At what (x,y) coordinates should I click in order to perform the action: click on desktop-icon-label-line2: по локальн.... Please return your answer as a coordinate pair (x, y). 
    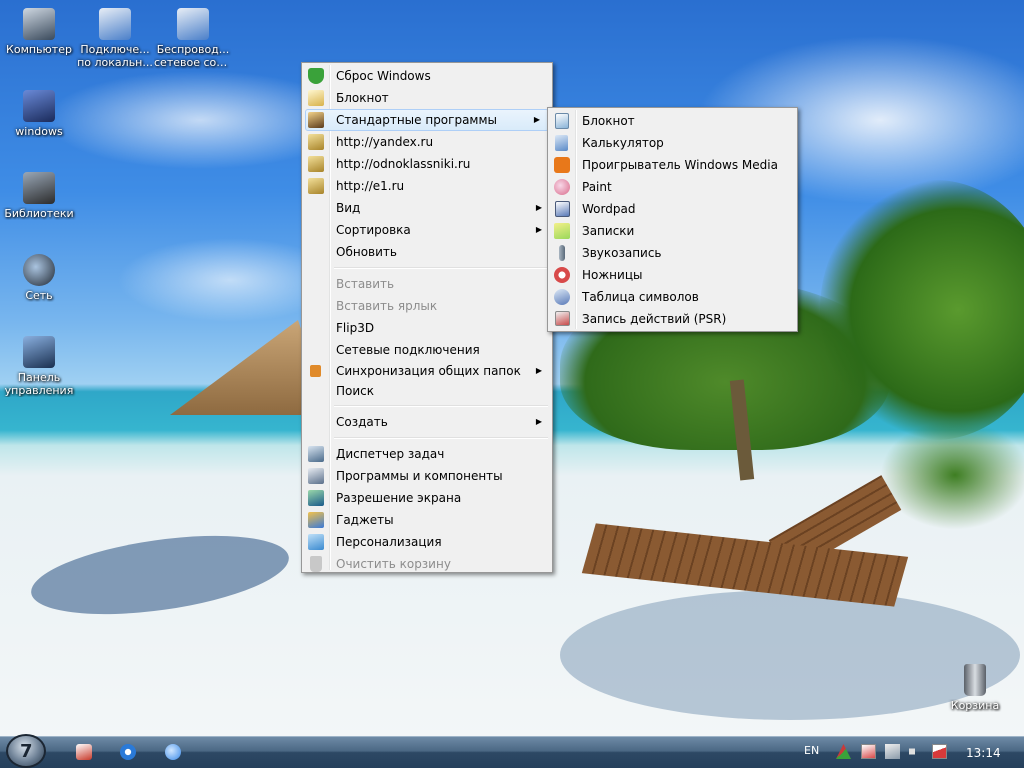
    Looking at the image, I should click on (115, 62).